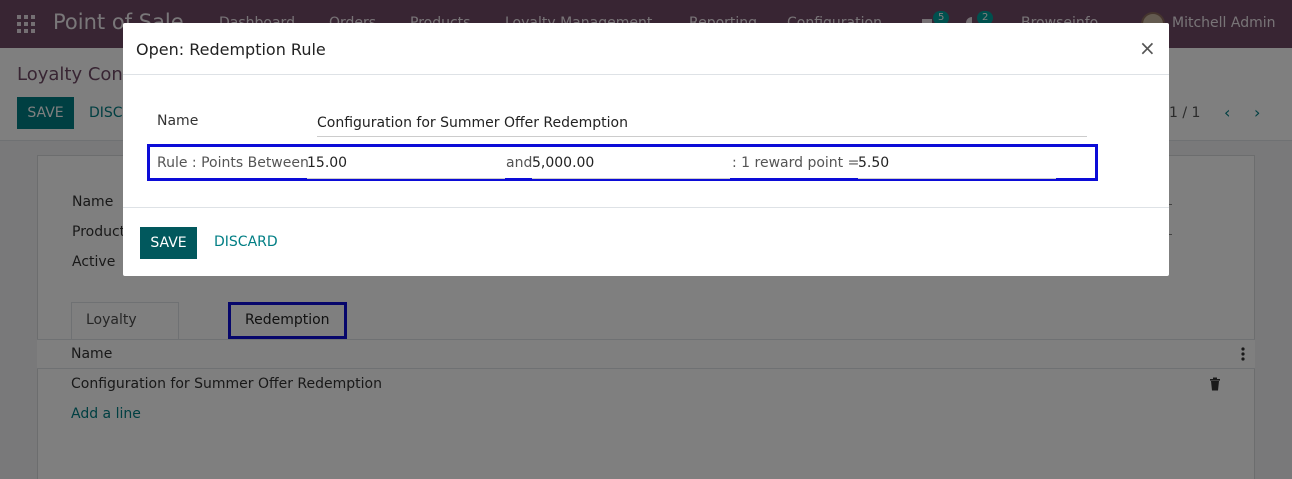 This screenshot has height=479, width=1292. I want to click on modal-title: Open: Redemption Rule, so click(231, 49).